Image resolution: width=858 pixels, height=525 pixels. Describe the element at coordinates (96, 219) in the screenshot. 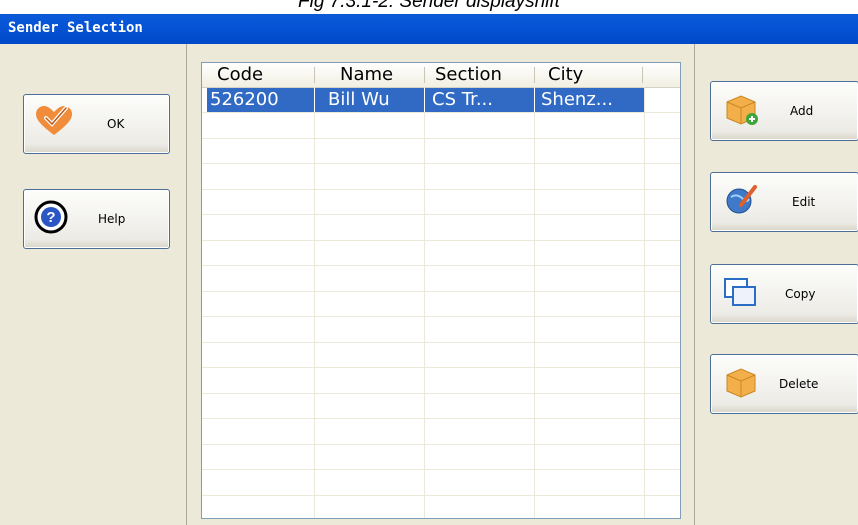

I see `help-button: ? Help` at that location.